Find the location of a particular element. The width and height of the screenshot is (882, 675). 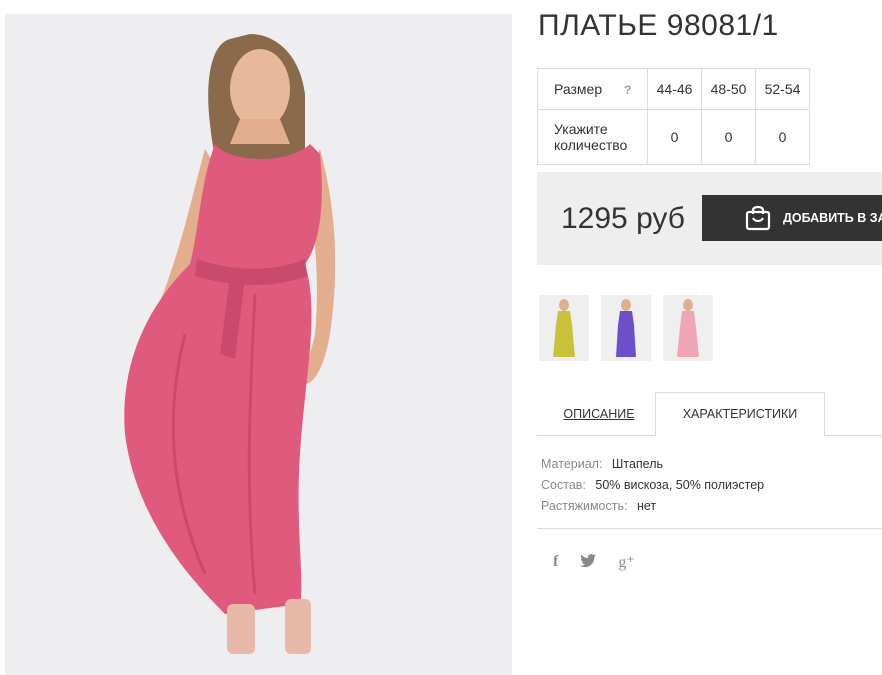

divider is located at coordinates (709, 528).